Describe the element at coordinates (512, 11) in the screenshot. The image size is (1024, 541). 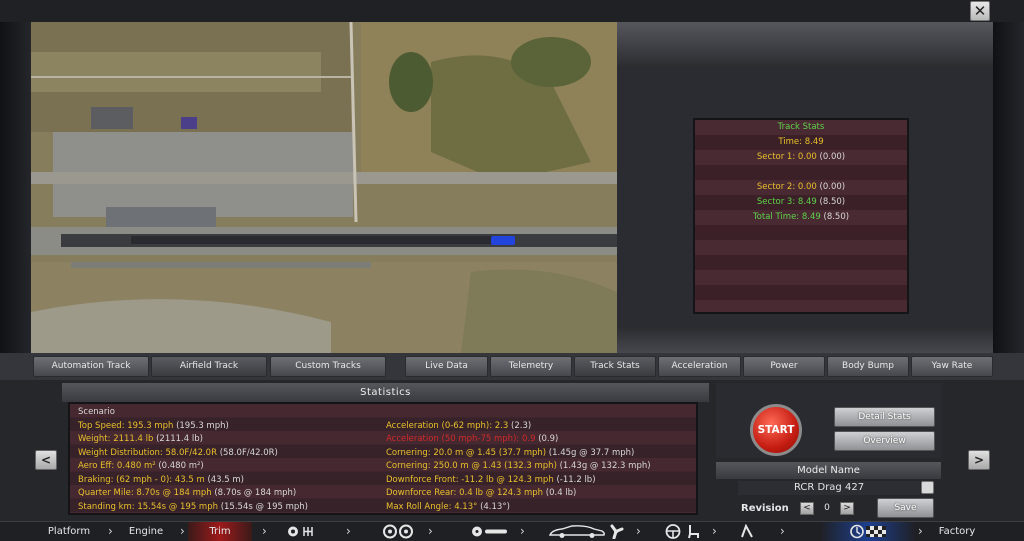
I see `top-bar` at that location.